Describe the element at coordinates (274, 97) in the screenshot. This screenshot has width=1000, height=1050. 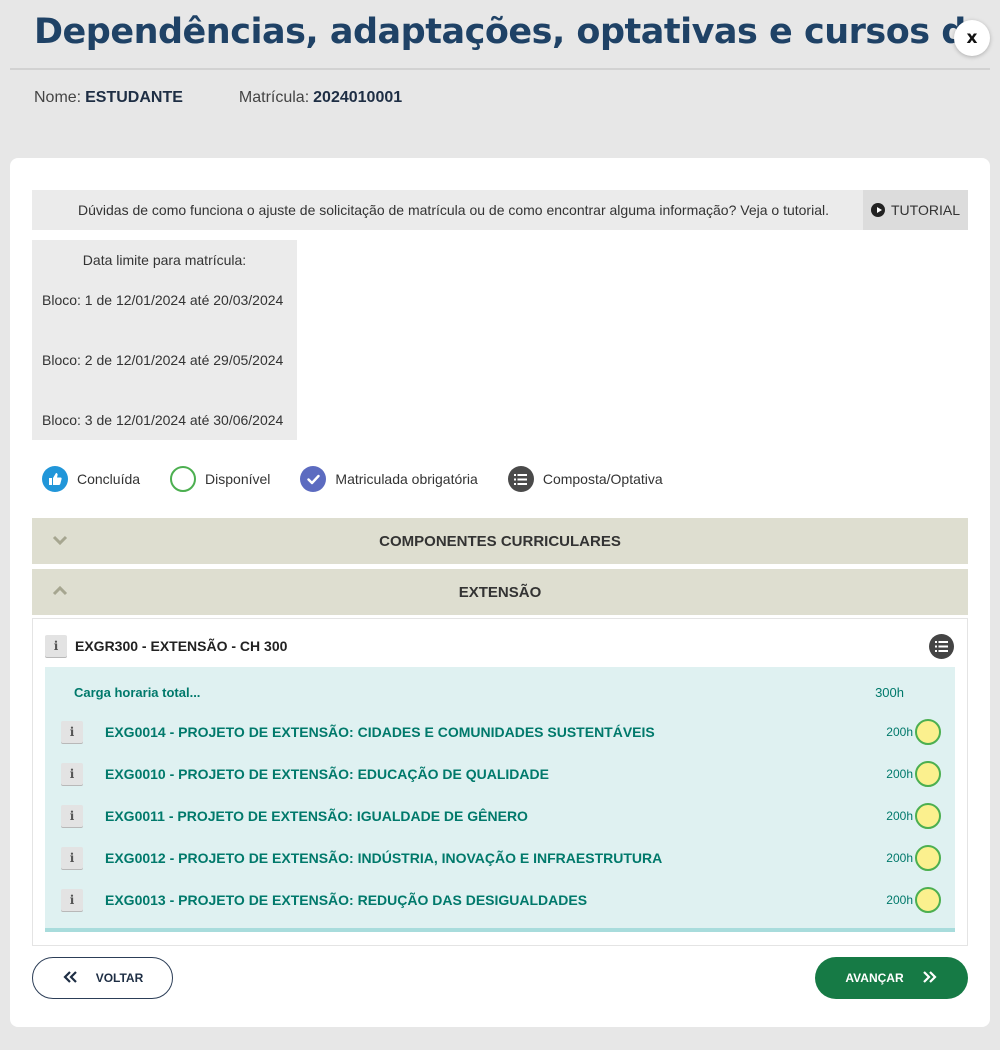
I see `registration-label: Matrícula:` at that location.